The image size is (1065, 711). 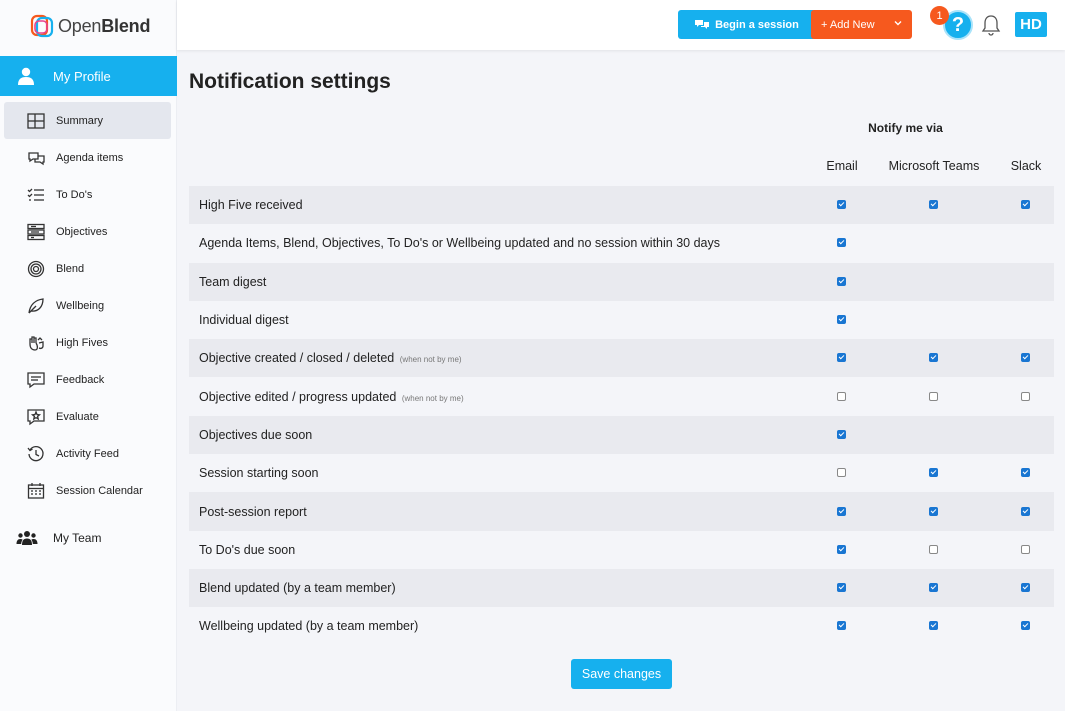 I want to click on sidebar-item-wellbeing: Wellbeing, so click(x=87, y=305).